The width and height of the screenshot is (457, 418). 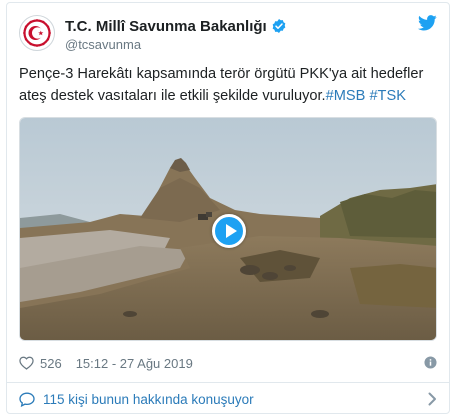 What do you see at coordinates (166, 26) in the screenshot?
I see `display-name: T.C. Millî Savunma Bakanlığı` at bounding box center [166, 26].